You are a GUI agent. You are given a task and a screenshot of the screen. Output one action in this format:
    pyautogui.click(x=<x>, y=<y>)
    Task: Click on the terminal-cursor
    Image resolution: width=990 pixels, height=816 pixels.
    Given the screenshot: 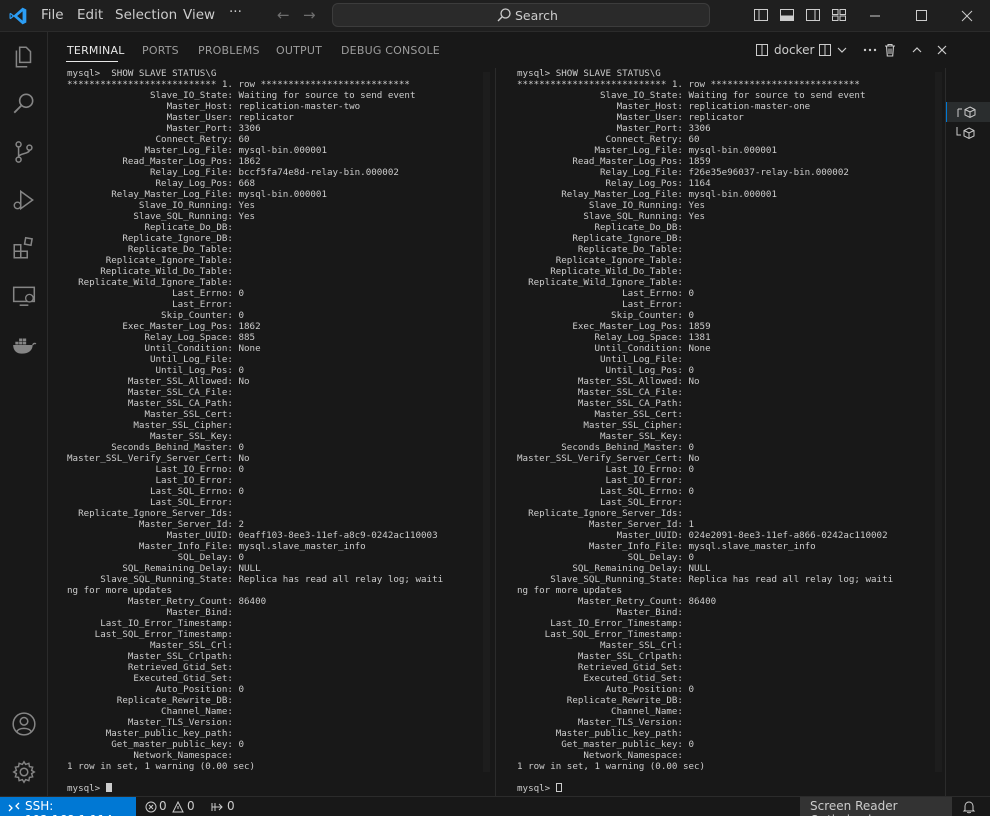 What is the action you would take?
    pyautogui.click(x=108, y=787)
    